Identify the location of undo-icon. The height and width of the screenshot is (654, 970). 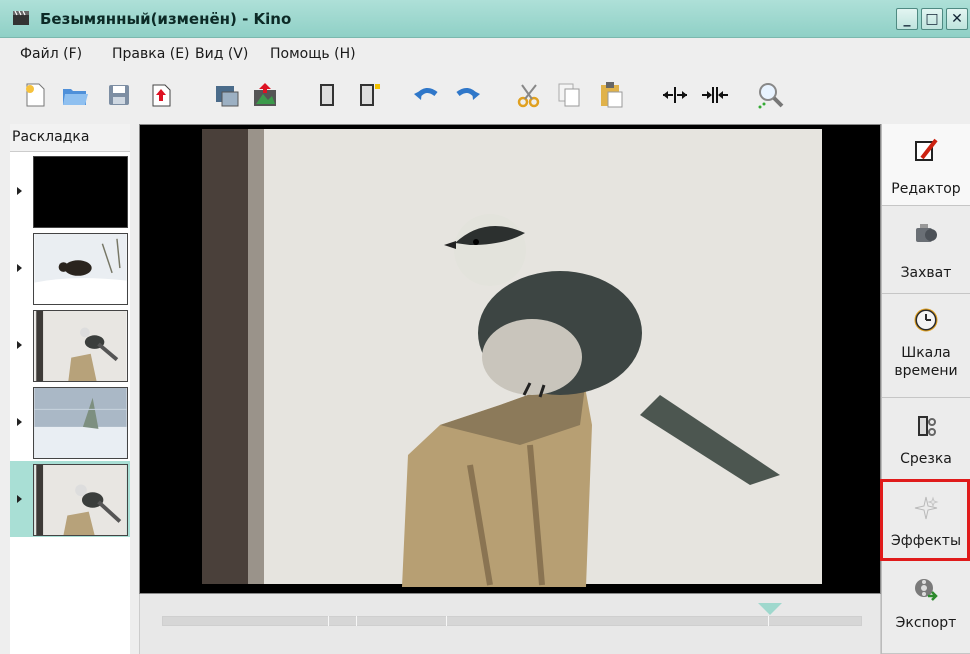
(427, 95).